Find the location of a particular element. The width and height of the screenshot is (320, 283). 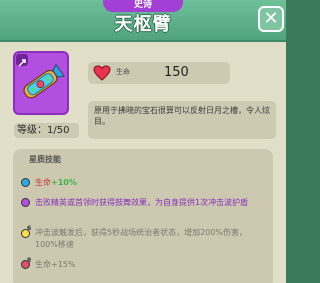

unlock-level: 6 is located at coordinates (29, 228).